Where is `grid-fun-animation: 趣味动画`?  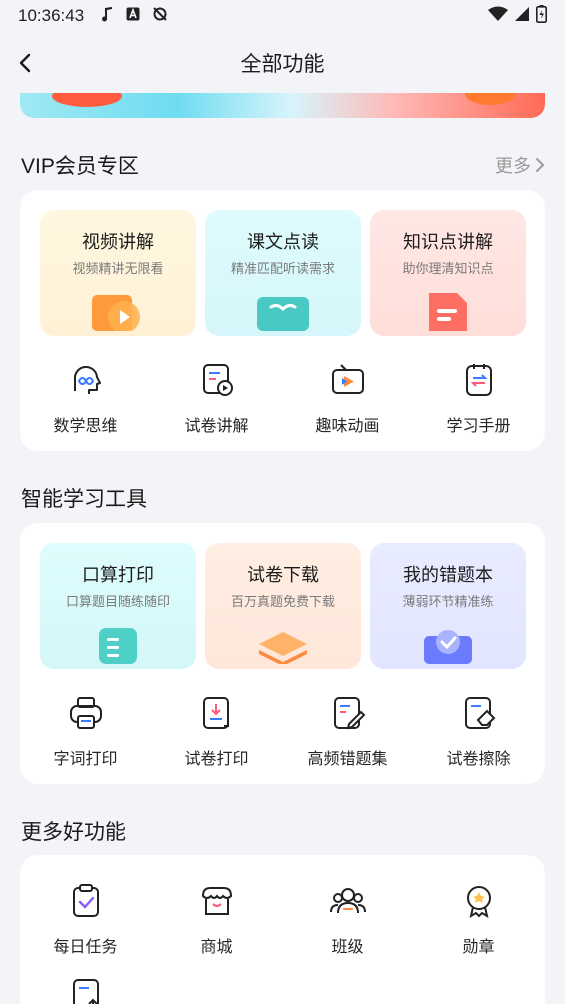 grid-fun-animation: 趣味动画 is located at coordinates (347, 398).